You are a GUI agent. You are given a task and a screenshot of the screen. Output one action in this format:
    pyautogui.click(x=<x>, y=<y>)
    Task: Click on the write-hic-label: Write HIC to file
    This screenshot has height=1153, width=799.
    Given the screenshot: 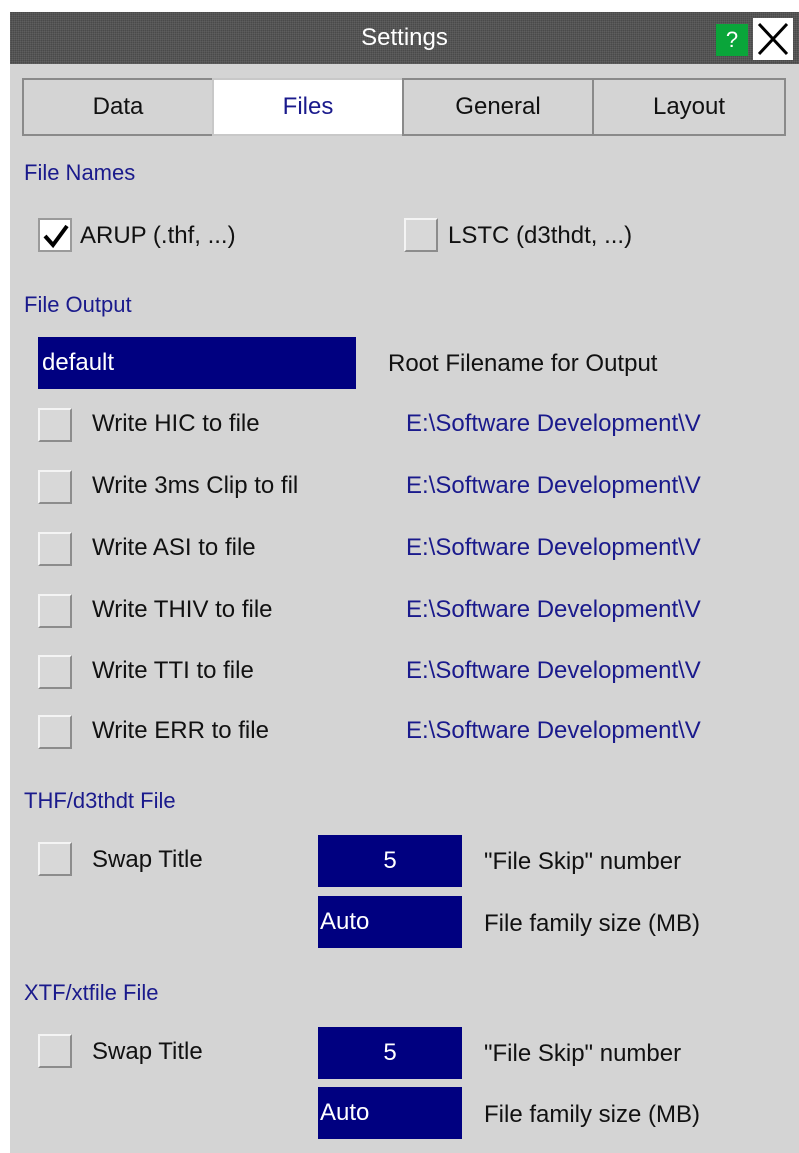 What is the action you would take?
    pyautogui.click(x=176, y=423)
    